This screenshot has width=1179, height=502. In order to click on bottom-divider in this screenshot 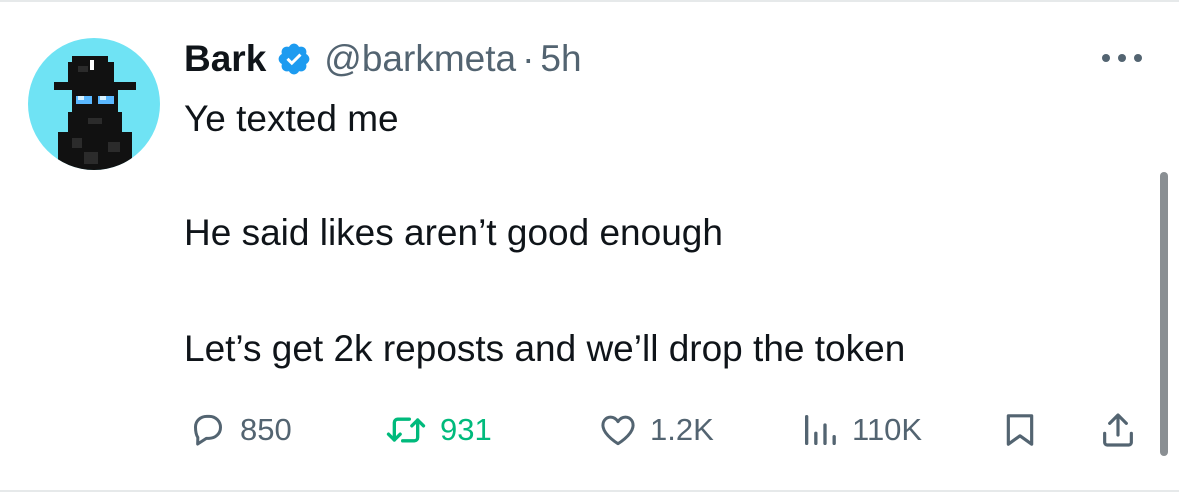, I will do `click(589, 491)`.